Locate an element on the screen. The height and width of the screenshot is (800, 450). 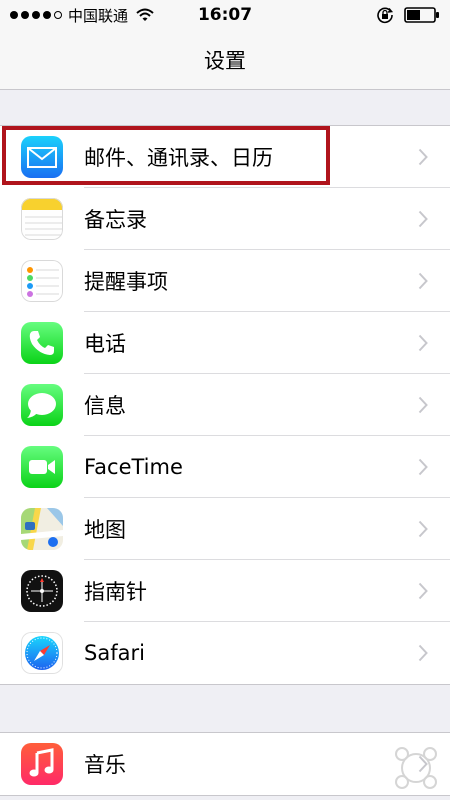
settings-row-mail-contacts-calendars: 邮件、通讯录、日历 is located at coordinates (225, 157).